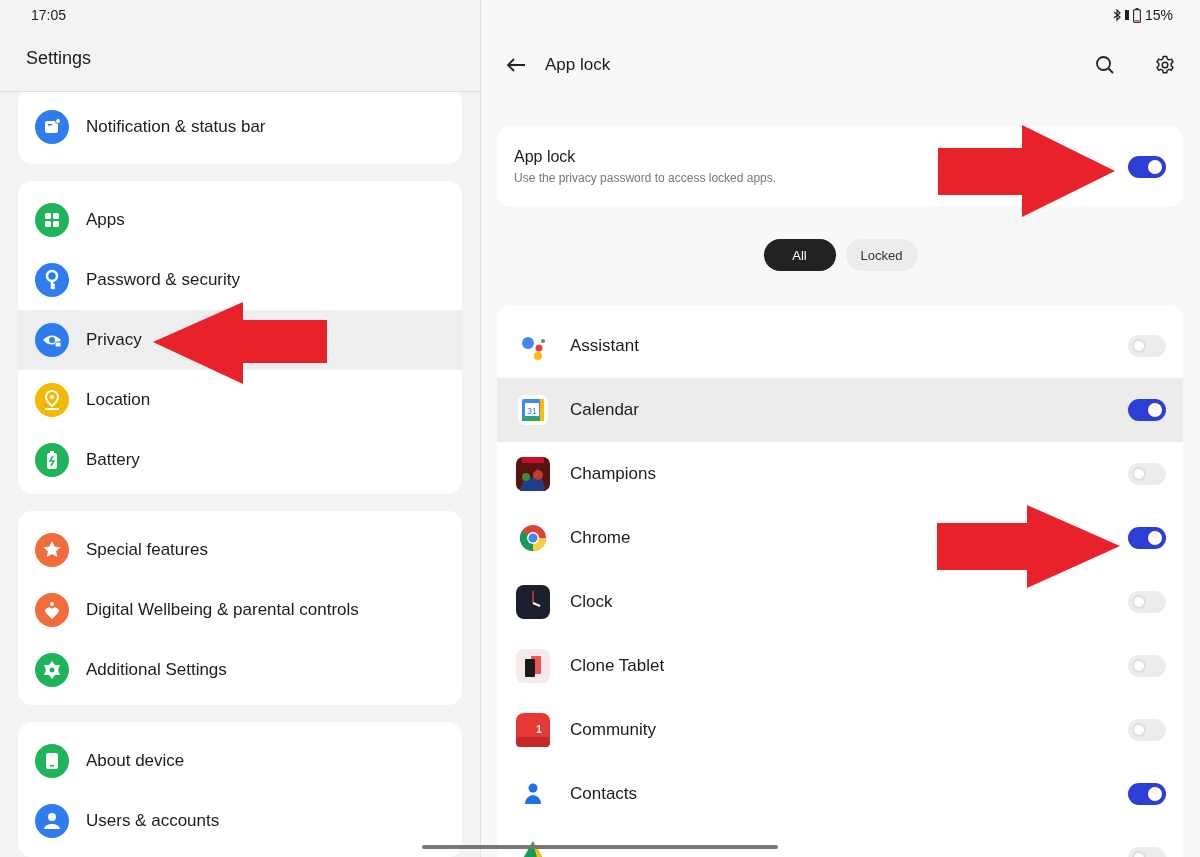 Image resolution: width=1200 pixels, height=857 pixels. What do you see at coordinates (618, 666) in the screenshot?
I see `app-name: Clone Tablet` at bounding box center [618, 666].